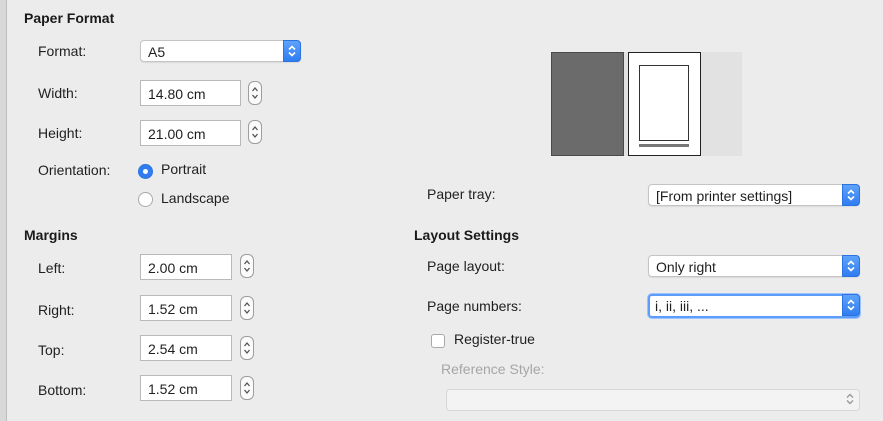  What do you see at coordinates (664, 145) in the screenshot?
I see `preview-footer` at bounding box center [664, 145].